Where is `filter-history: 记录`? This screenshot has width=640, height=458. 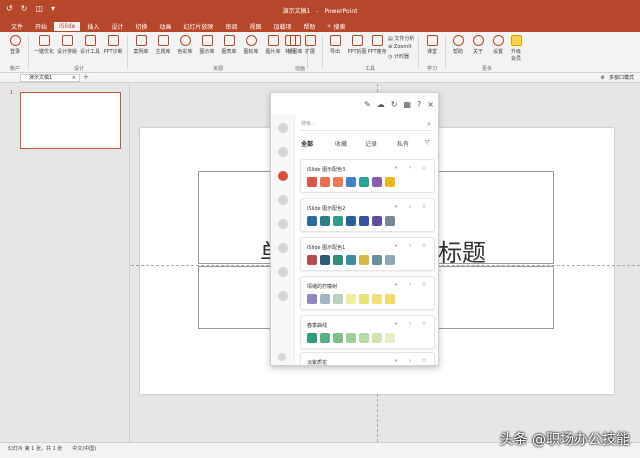 filter-history: 记录 is located at coordinates (371, 143).